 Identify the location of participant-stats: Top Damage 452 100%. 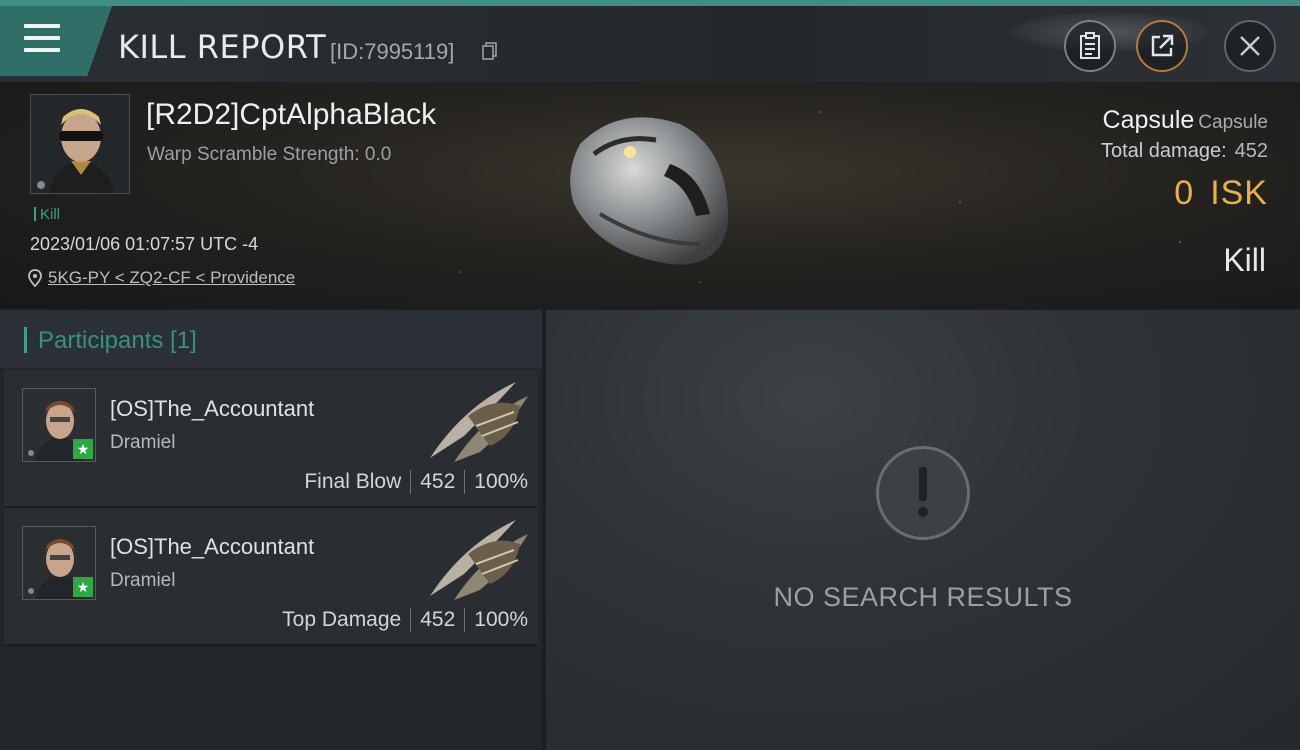
(405, 620).